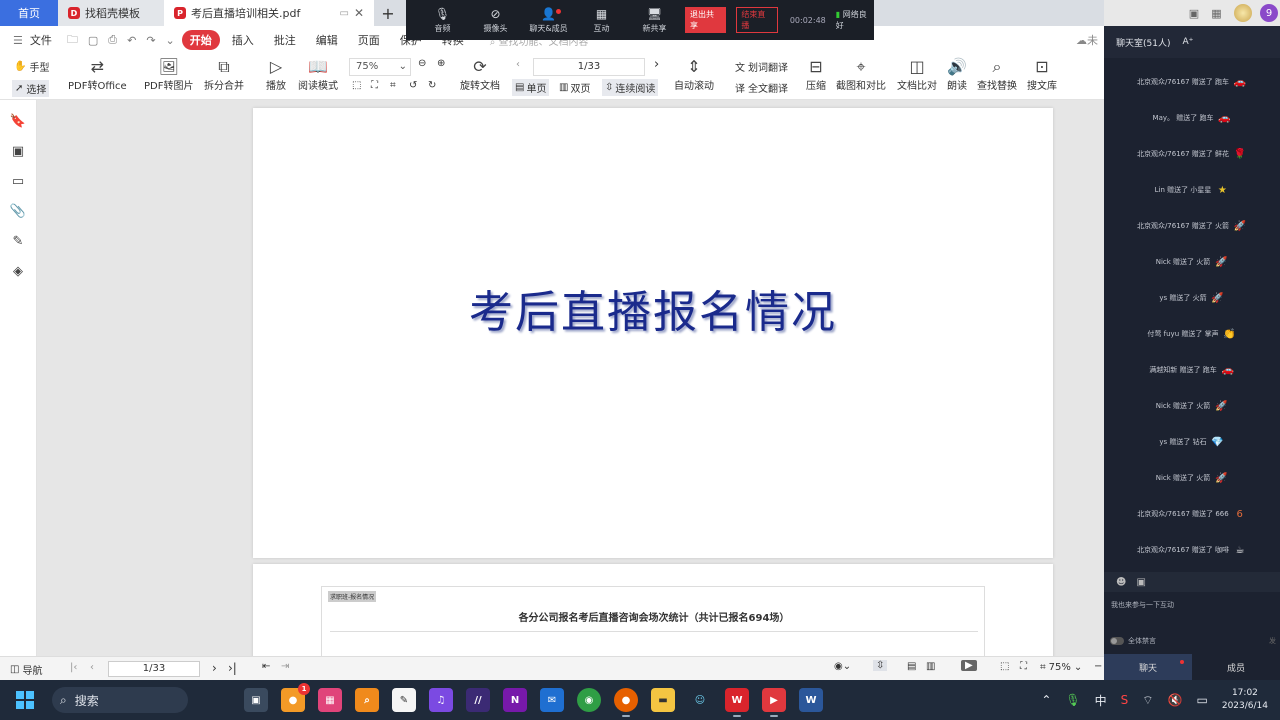 This screenshot has height=720, width=1280. Describe the element at coordinates (880, 665) in the screenshot. I see `continuous-view-icon: ⇳` at that location.